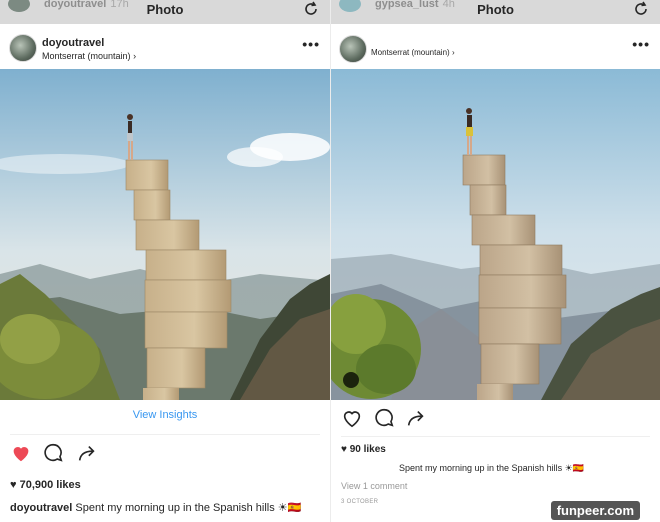 Image resolution: width=660 pixels, height=522 pixels. Describe the element at coordinates (73, 43) in the screenshot. I see `post-username: doyoutravel` at that location.